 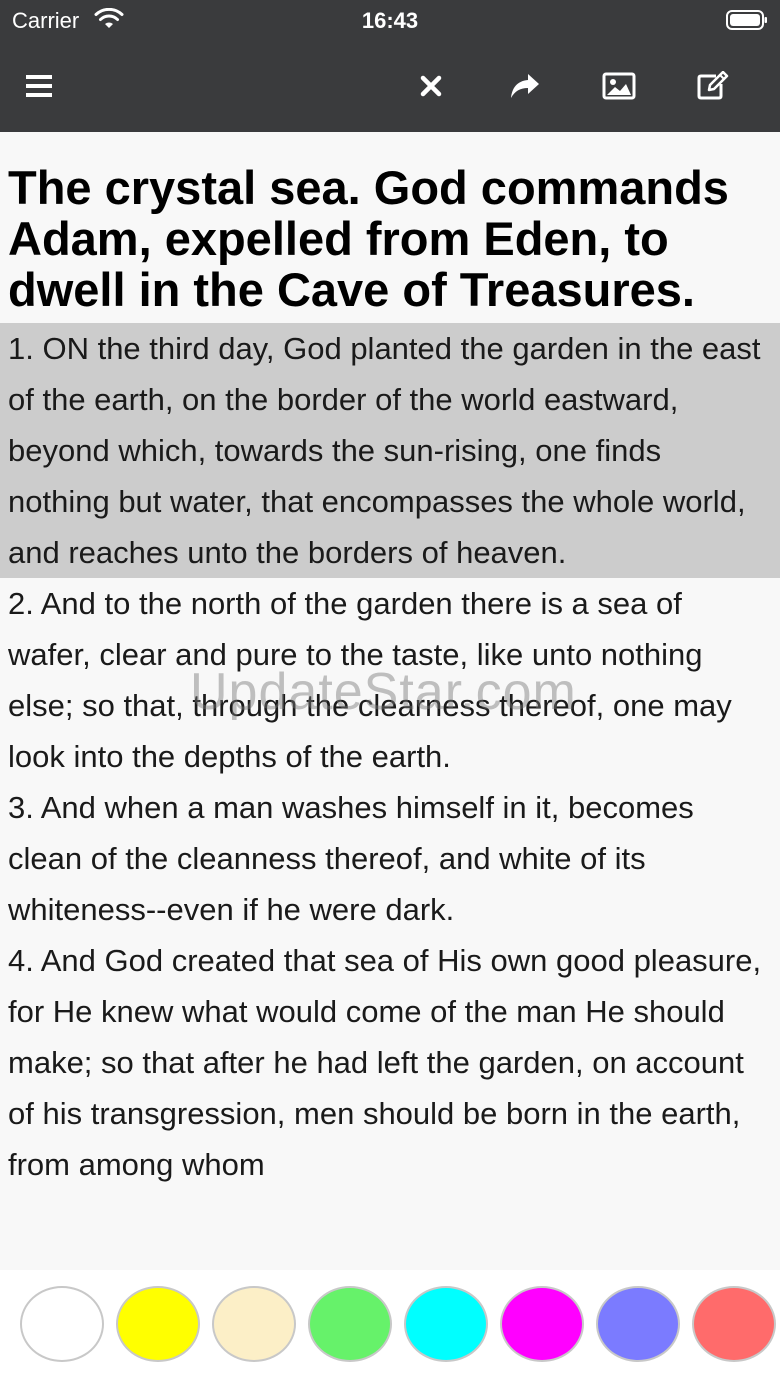 What do you see at coordinates (254, 1324) in the screenshot?
I see `color-swatch-beige` at bounding box center [254, 1324].